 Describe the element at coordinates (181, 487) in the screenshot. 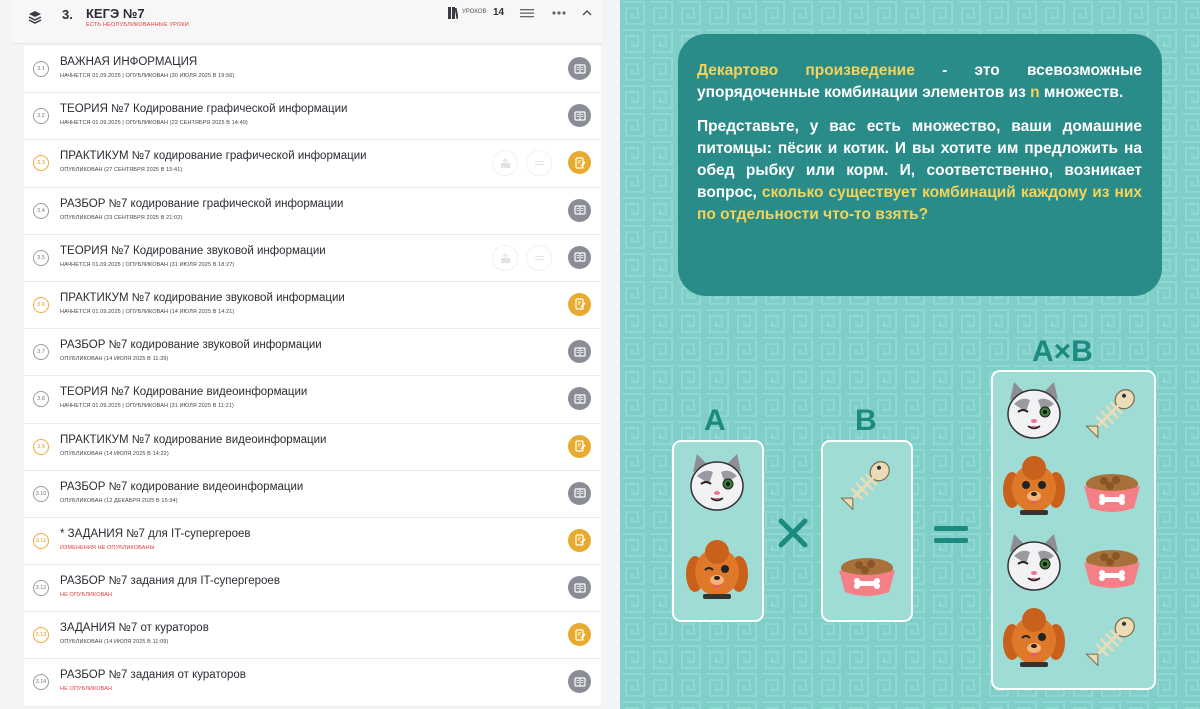

I see `lesson-title: РАЗБОР №7 кодирование видеоинформации` at that location.